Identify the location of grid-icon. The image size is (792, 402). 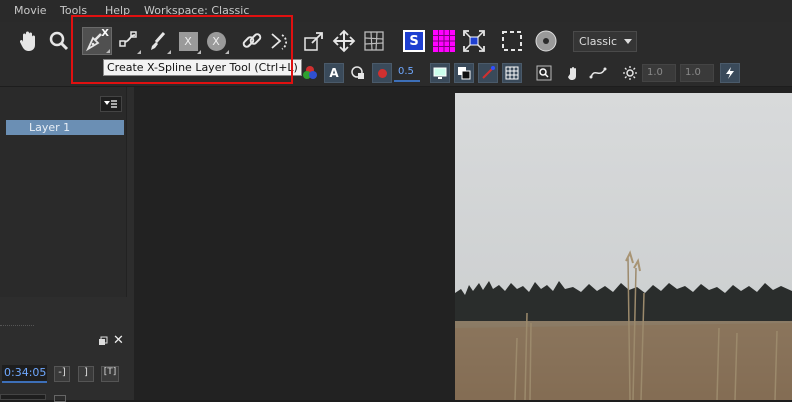
(512, 73).